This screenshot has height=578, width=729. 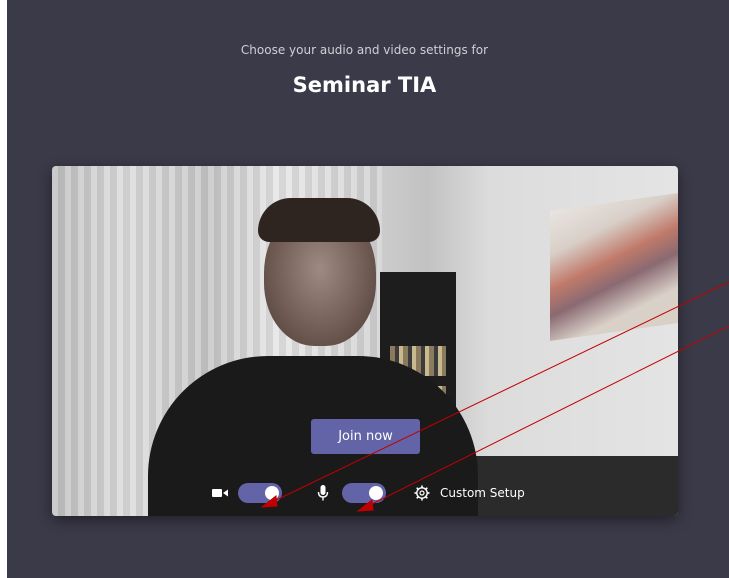 I want to click on settings-subtitle: Choose your audio and video settings for, so click(x=364, y=50).